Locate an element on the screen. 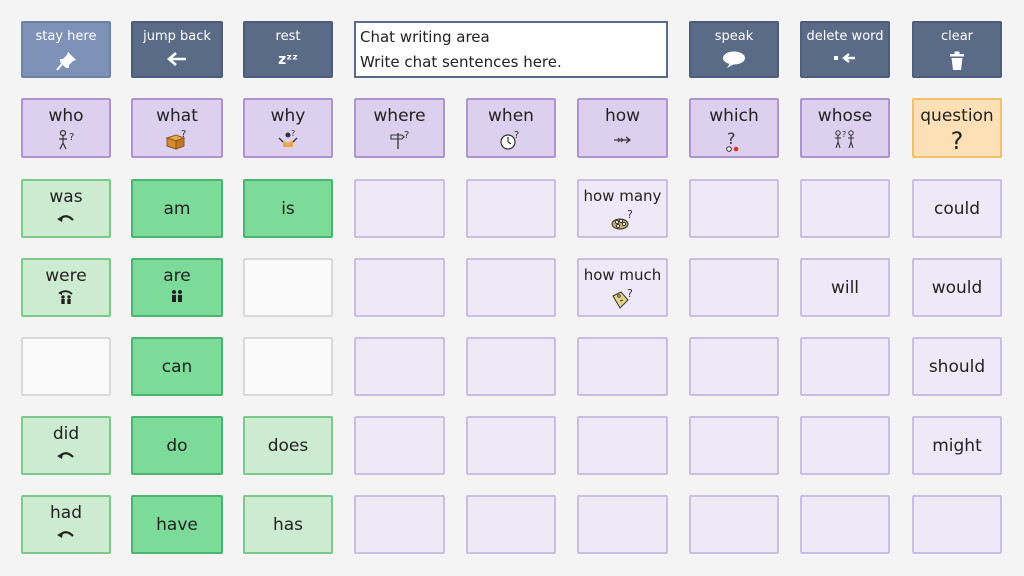 The image size is (1024, 576). question-button: question ? is located at coordinates (957, 128).